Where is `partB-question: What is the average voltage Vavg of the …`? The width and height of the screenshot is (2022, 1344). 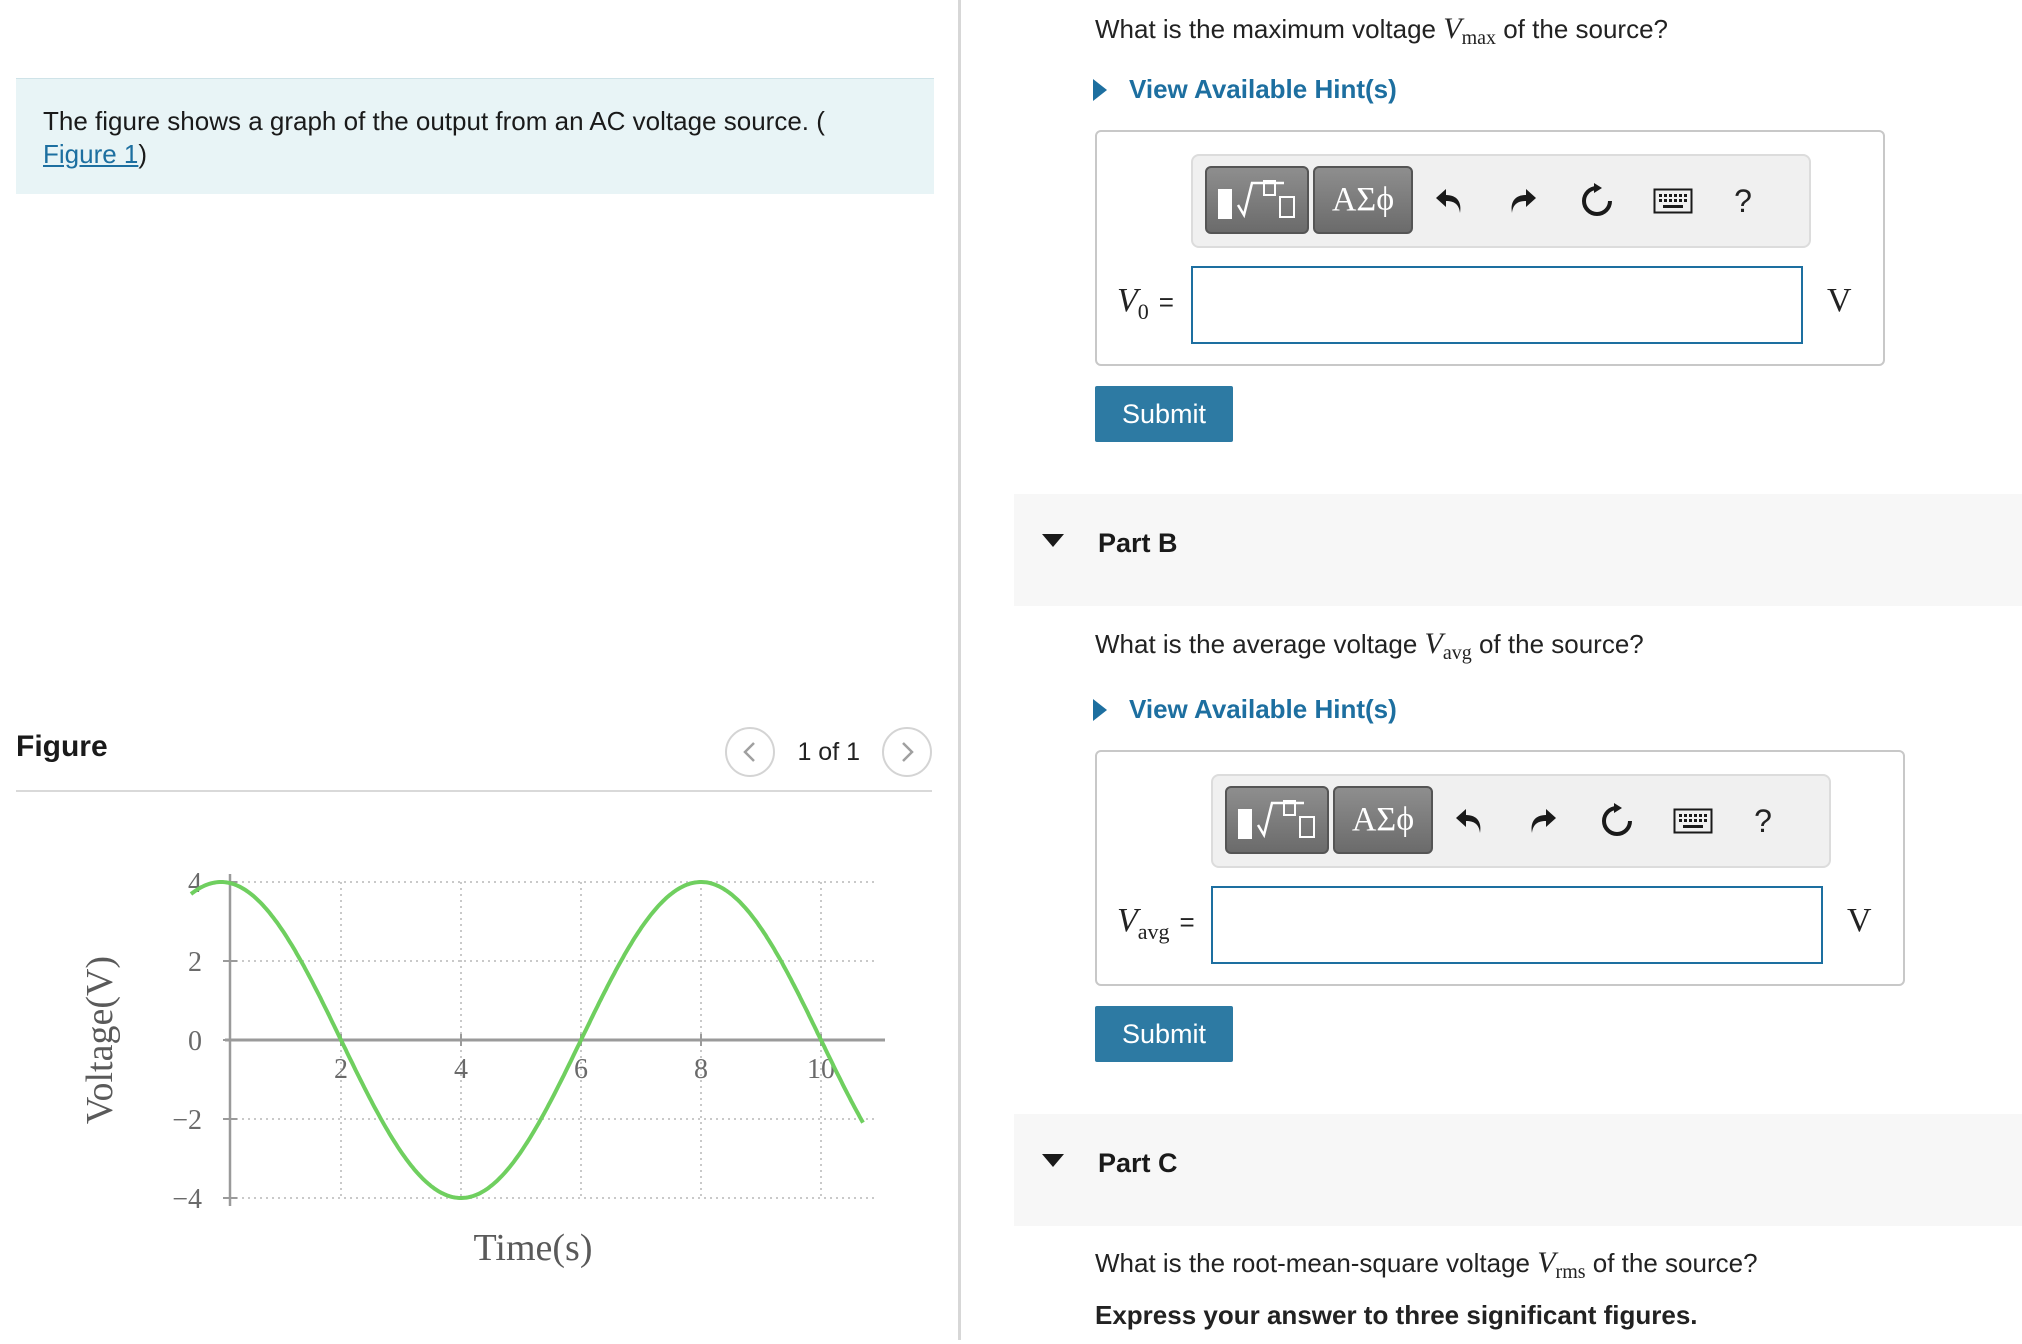 partB-question: What is the average voltage Vavg of the … is located at coordinates (1369, 646).